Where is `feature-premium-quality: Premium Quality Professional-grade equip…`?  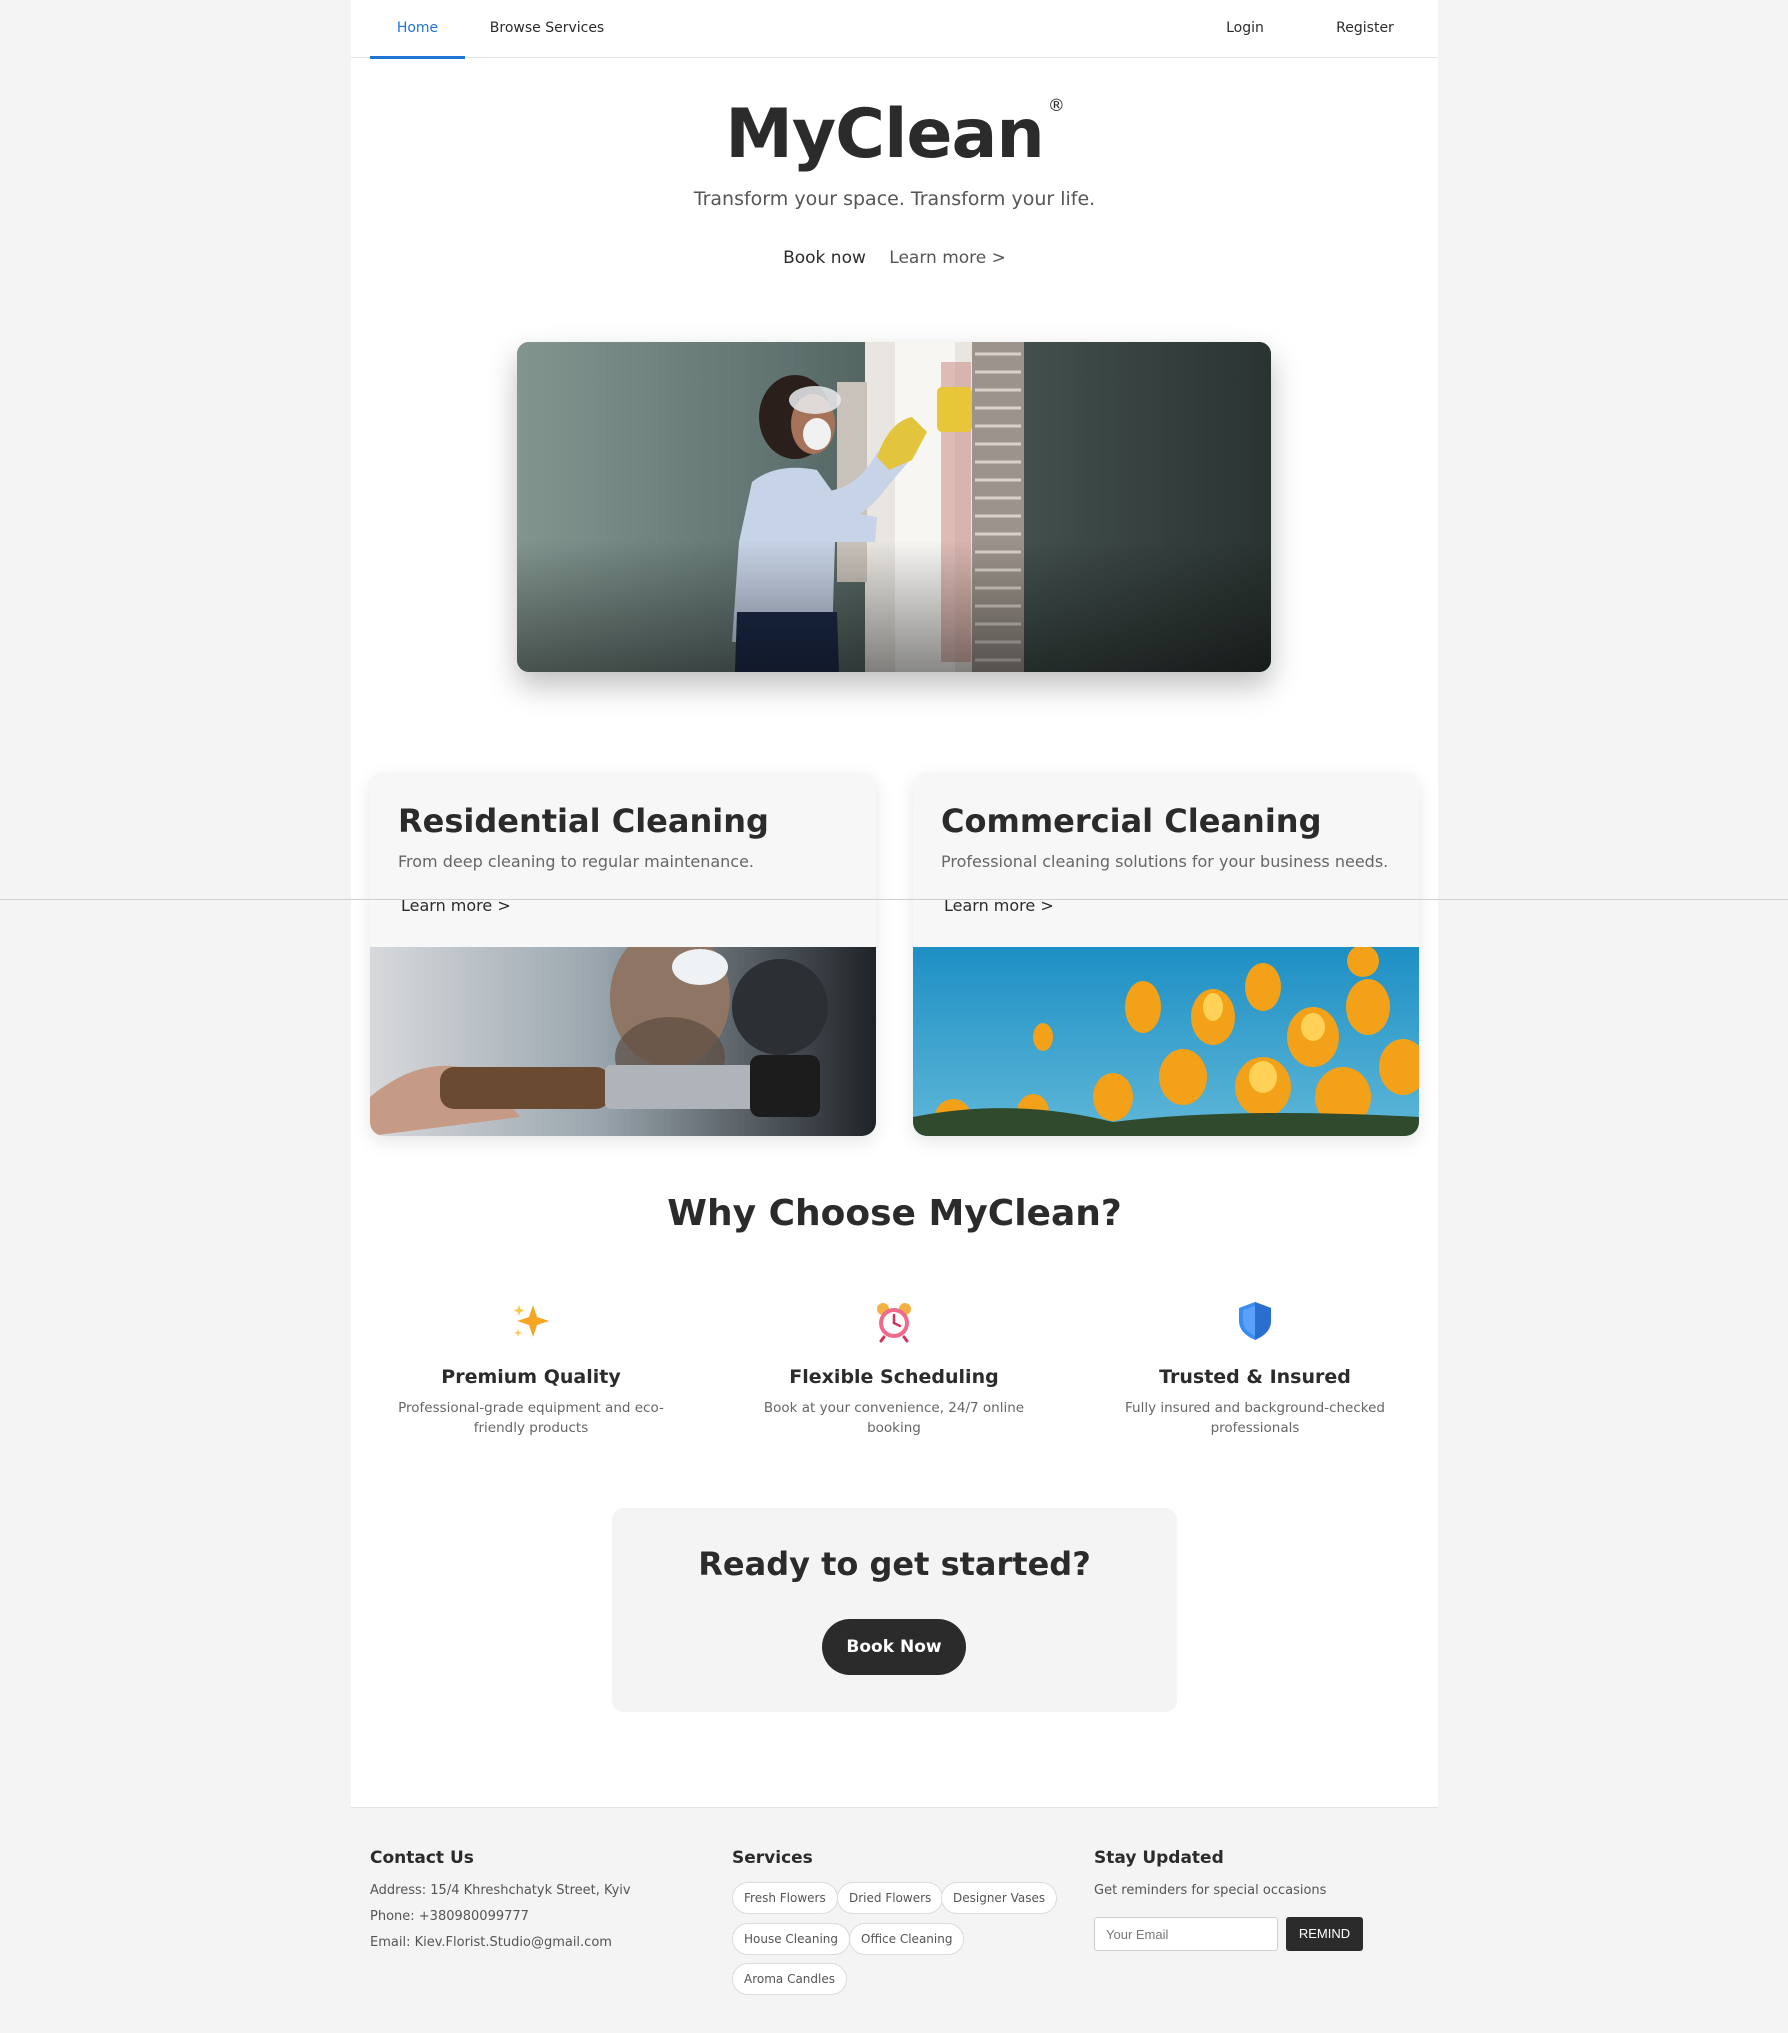
feature-premium-quality: Premium Quality Professional-grade equip… is located at coordinates (531, 1368).